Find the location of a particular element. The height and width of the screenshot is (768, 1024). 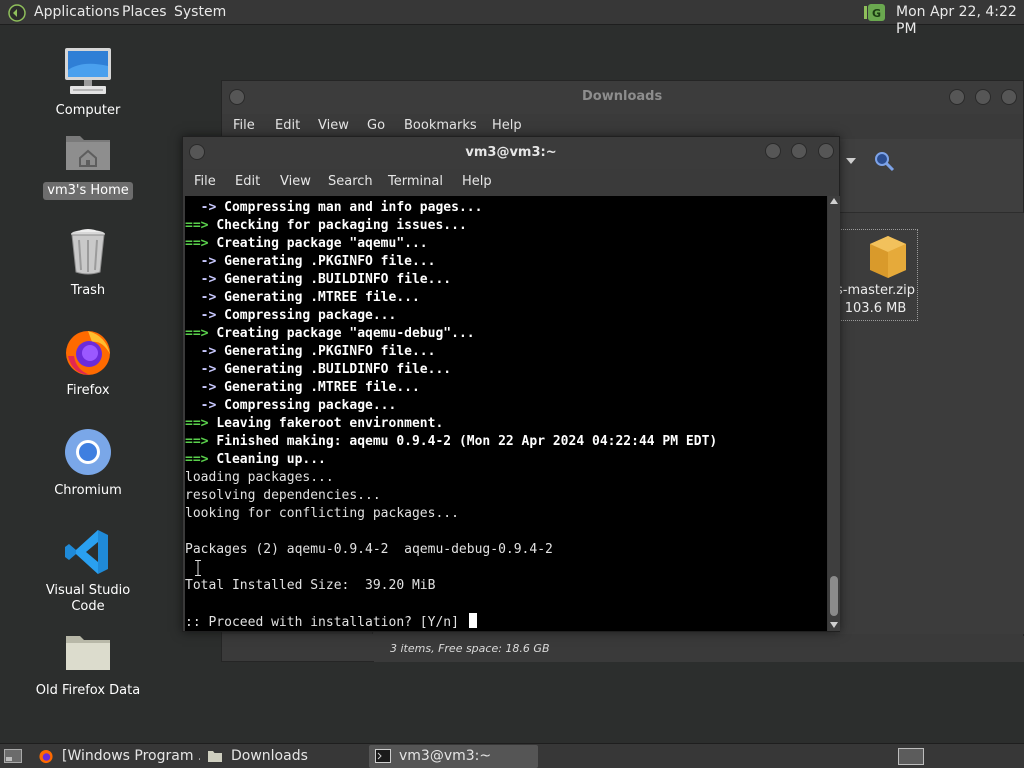

folder-icon is located at coordinates (88, 653).